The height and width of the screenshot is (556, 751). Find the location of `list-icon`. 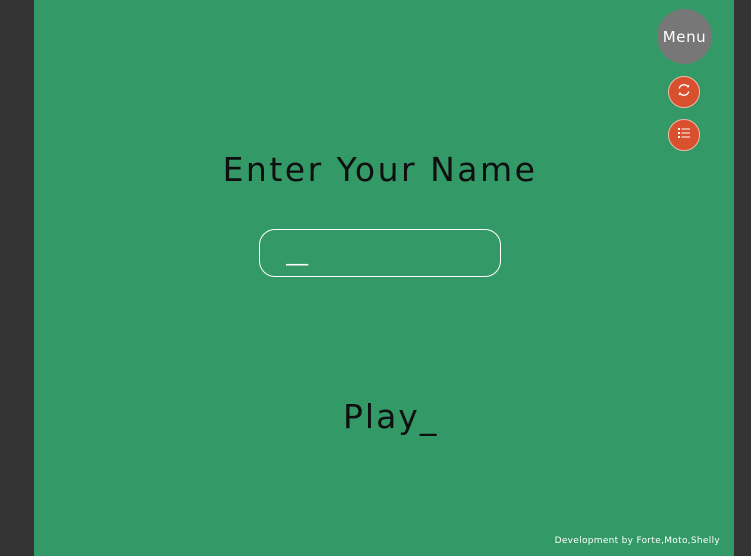

list-icon is located at coordinates (684, 135).